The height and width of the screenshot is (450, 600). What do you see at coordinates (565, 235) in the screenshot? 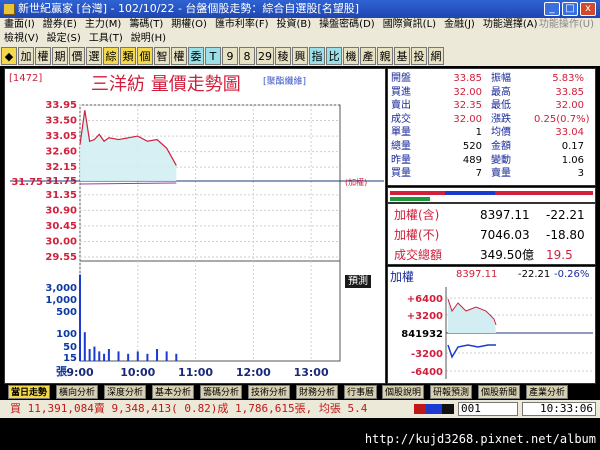
I see `index-change: -18.80` at bounding box center [565, 235].